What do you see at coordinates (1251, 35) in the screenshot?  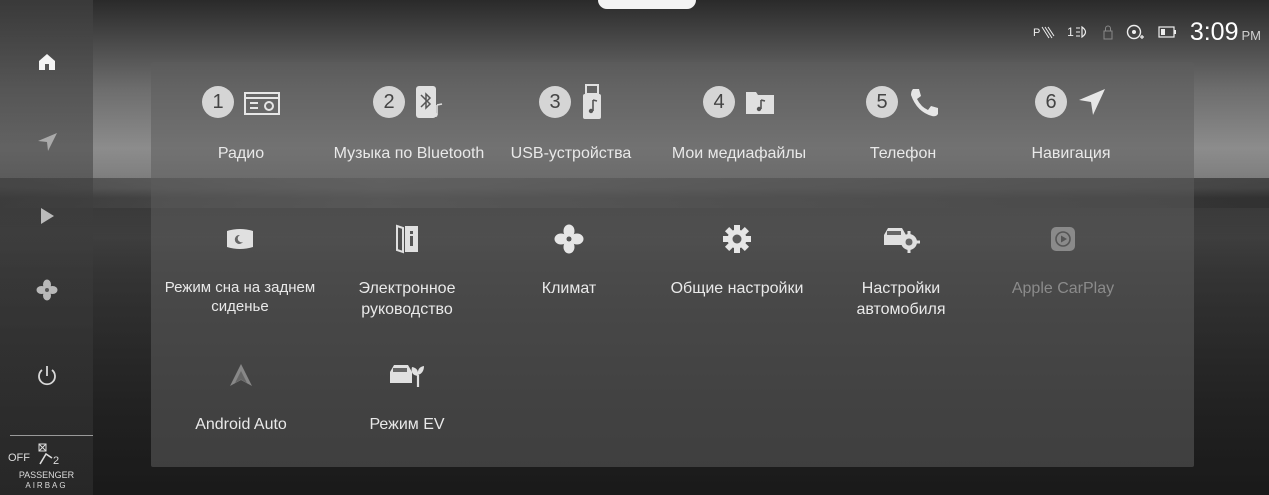 I see `clock-ampm: PM` at bounding box center [1251, 35].